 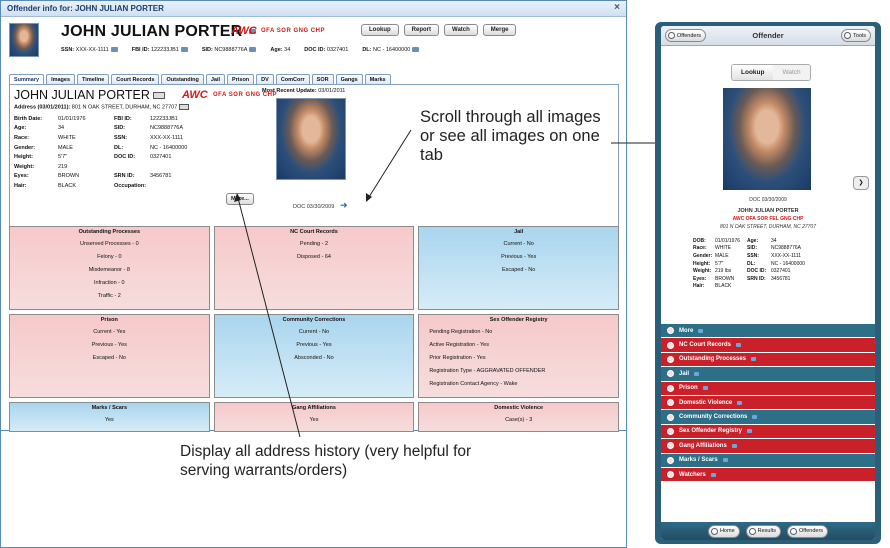 I want to click on header-id-fbi: FBI ID: 122233JB1, so click(x=160, y=50).